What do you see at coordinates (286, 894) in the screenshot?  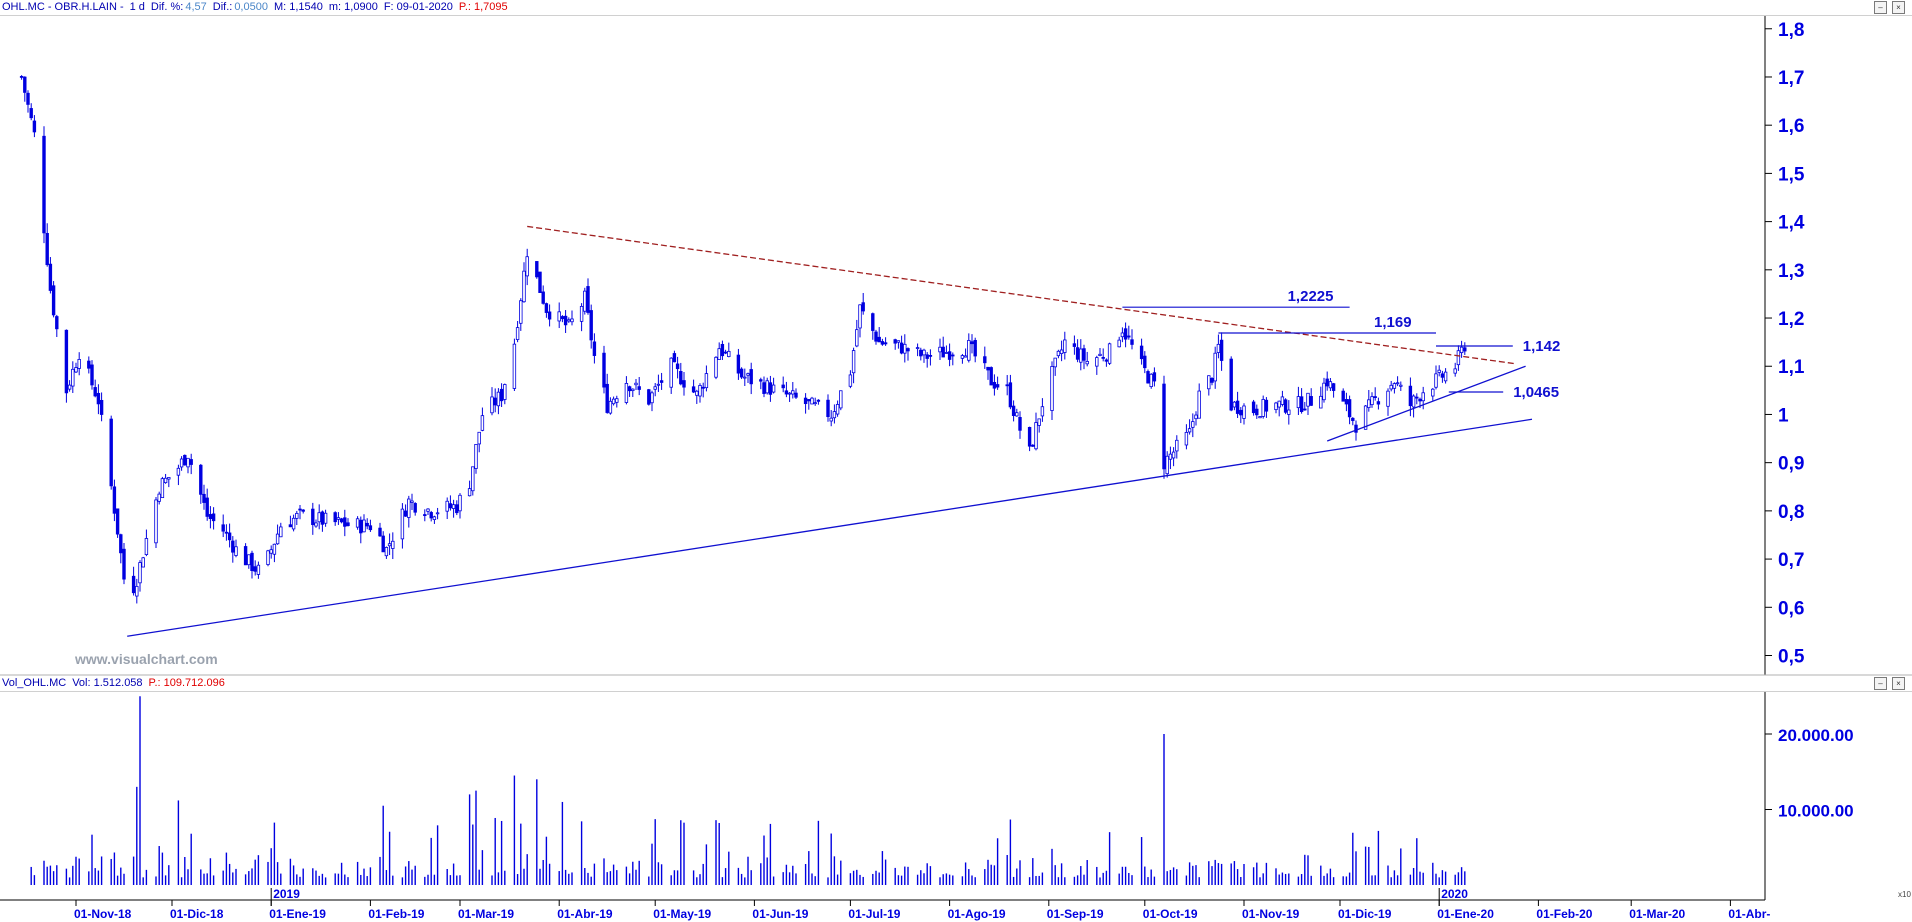 I see `year-label: 2019` at bounding box center [286, 894].